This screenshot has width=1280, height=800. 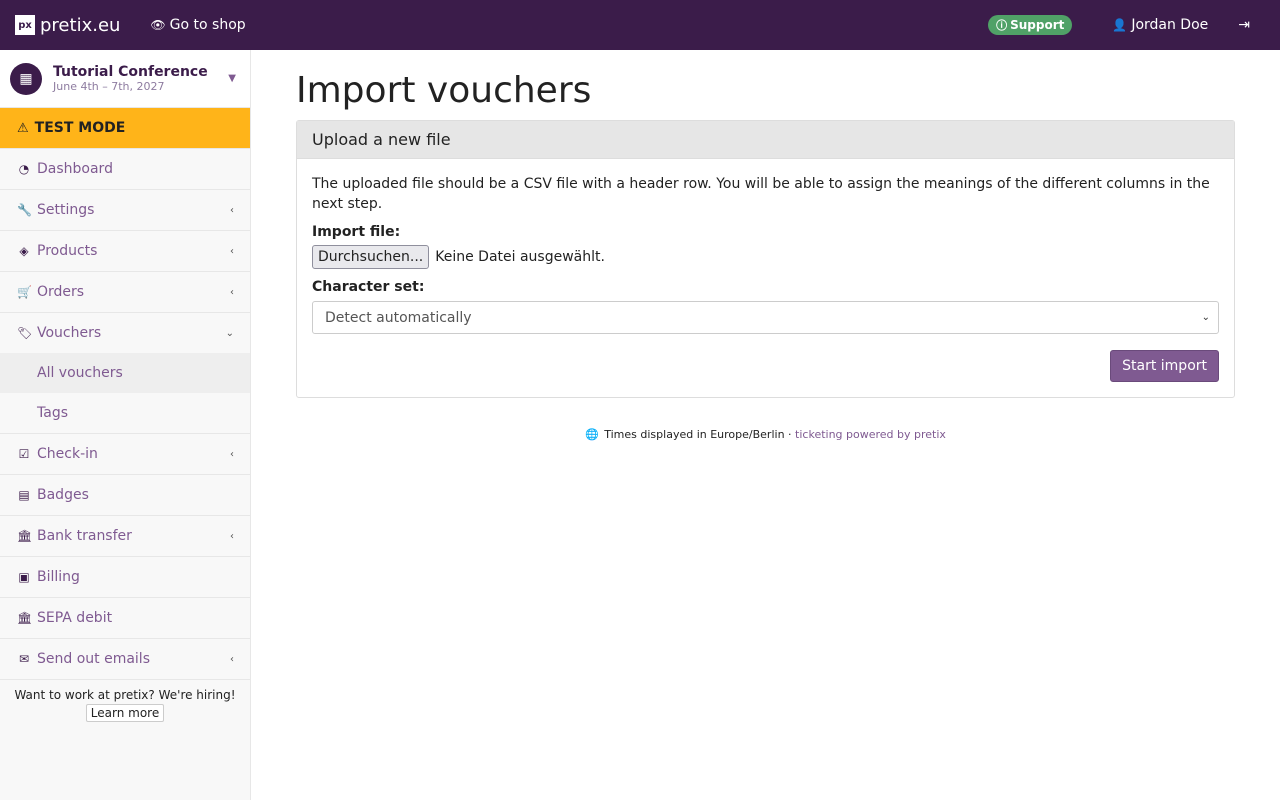 I want to click on charset-label: Character set:, so click(x=368, y=287).